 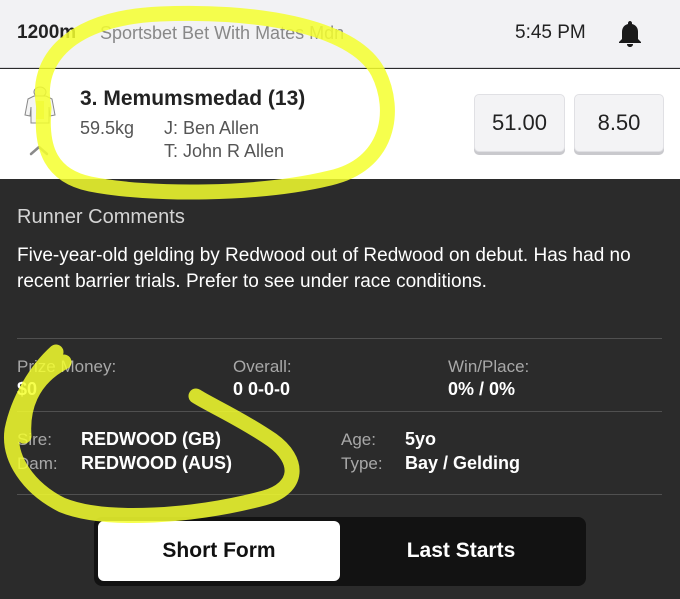 I want to click on win-place-label: Win/Place:, so click(x=489, y=366).